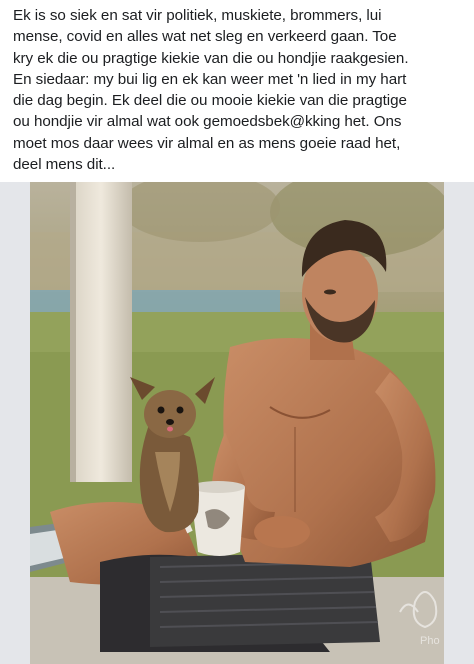 The width and height of the screenshot is (474, 664). I want to click on watermark-text: Pho, so click(430, 641).